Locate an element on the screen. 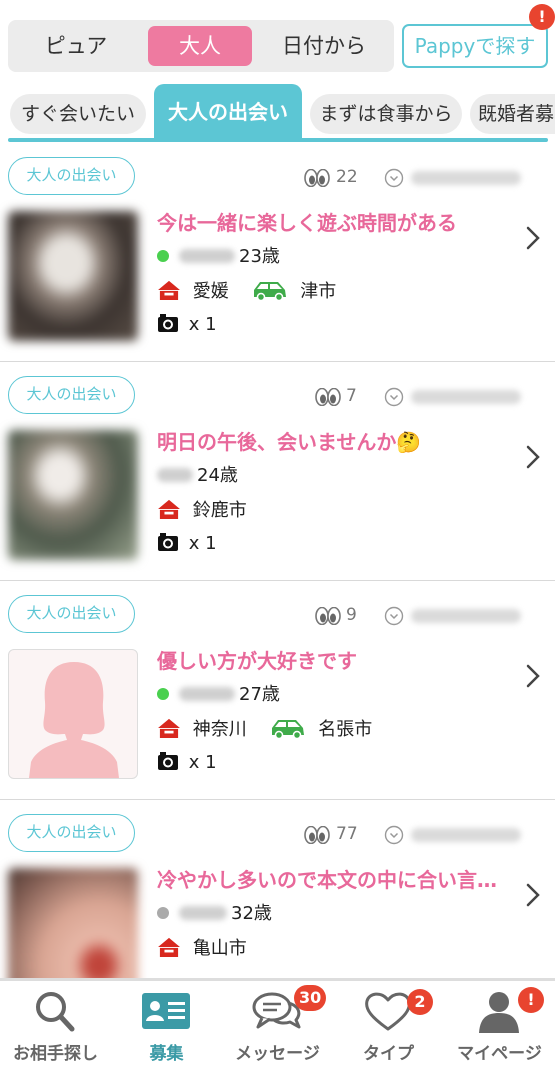  location-row: 亀山市 is located at coordinates (202, 949).